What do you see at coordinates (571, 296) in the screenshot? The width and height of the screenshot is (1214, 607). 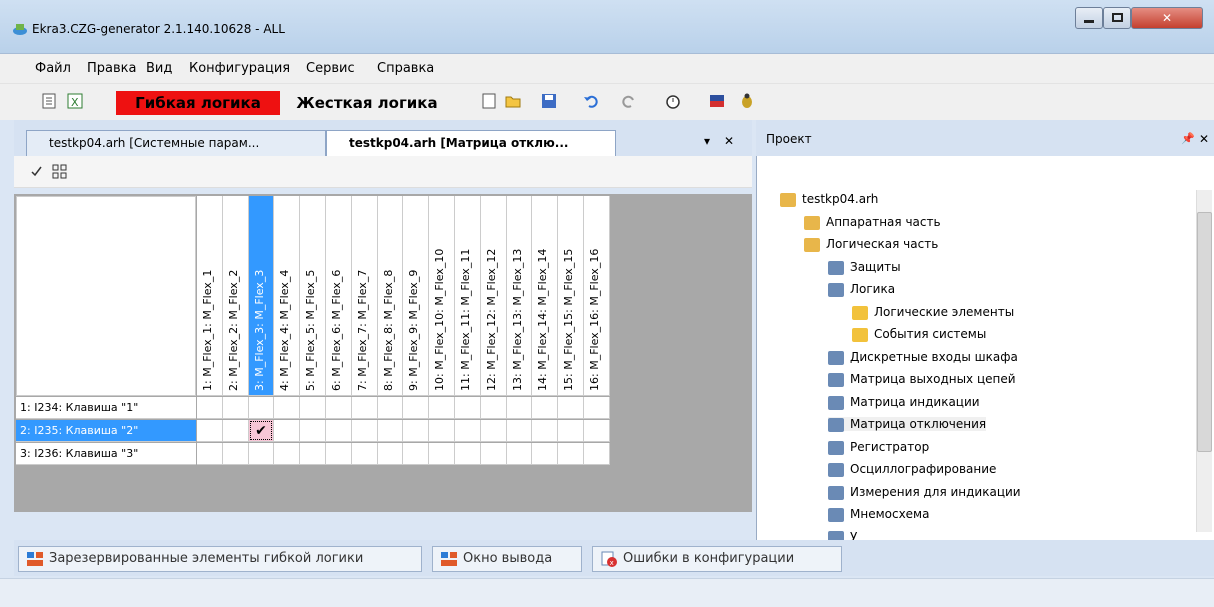 I see `column-header: 15: M_Flex_15: M_Flex_15` at bounding box center [571, 296].